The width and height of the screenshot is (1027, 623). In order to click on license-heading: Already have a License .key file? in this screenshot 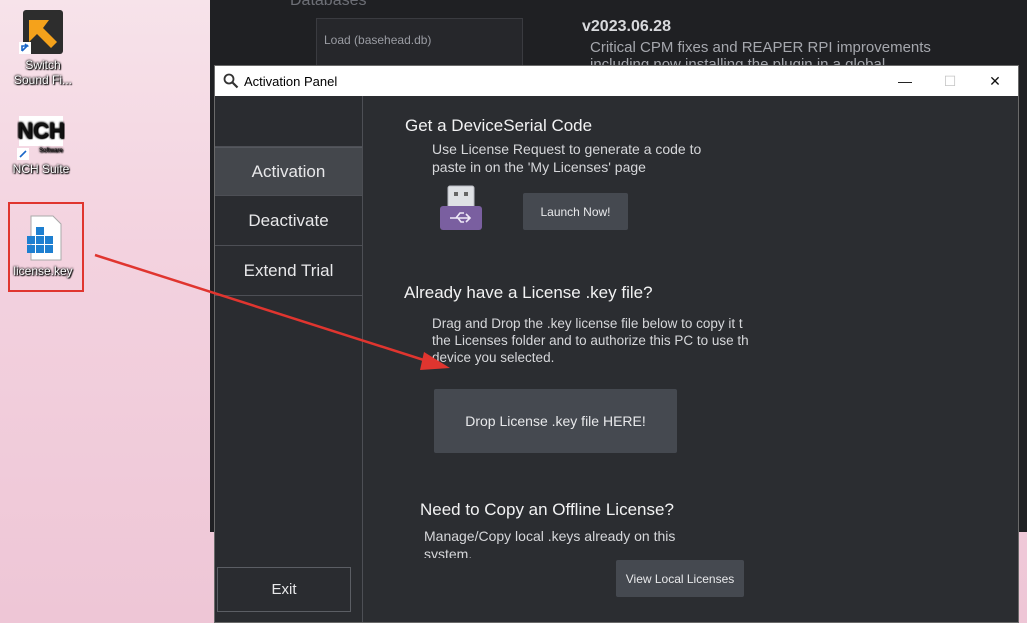, I will do `click(528, 292)`.